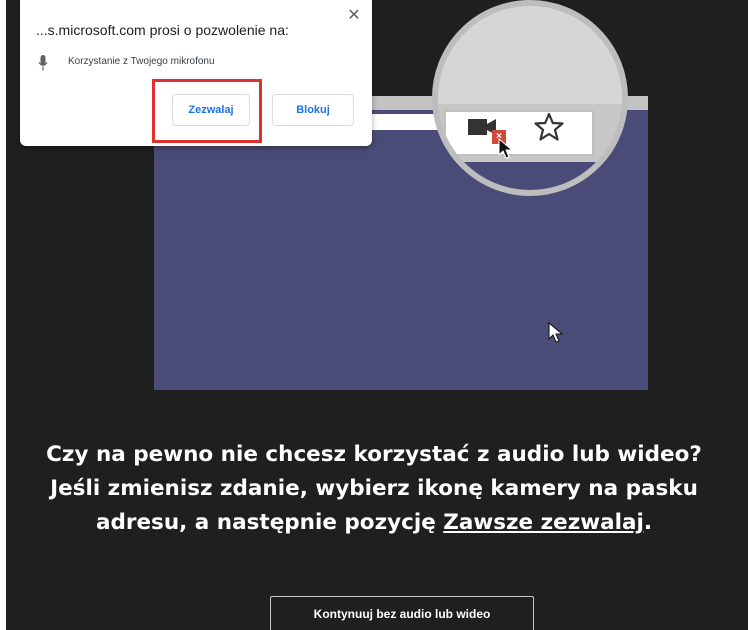  What do you see at coordinates (549, 126) in the screenshot?
I see `star-icon` at bounding box center [549, 126].